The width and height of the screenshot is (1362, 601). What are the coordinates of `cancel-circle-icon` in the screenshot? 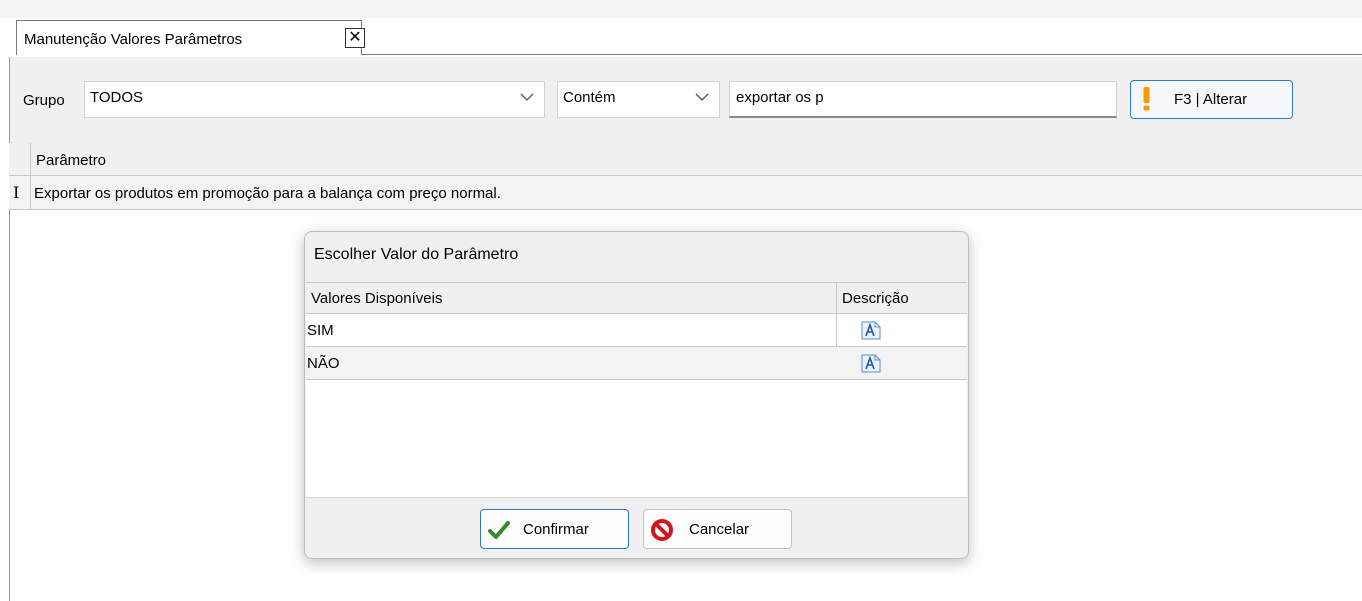 It's located at (662, 530).